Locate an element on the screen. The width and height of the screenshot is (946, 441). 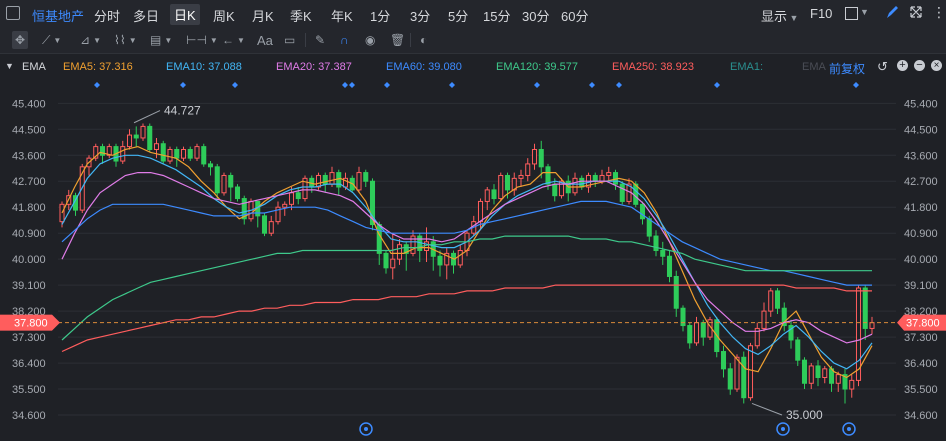
period-tab-3min: 3分 is located at coordinates (420, 15).